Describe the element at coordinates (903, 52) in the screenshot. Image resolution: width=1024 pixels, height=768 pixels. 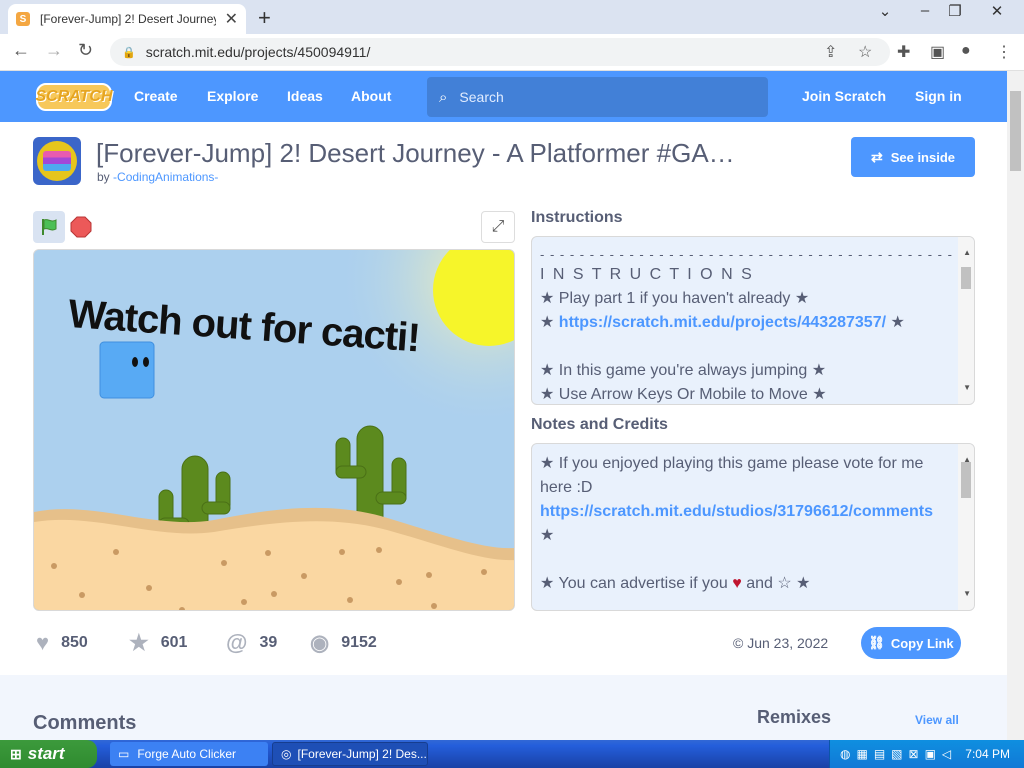
I see `extensions-puzzle-icon: ✚` at that location.